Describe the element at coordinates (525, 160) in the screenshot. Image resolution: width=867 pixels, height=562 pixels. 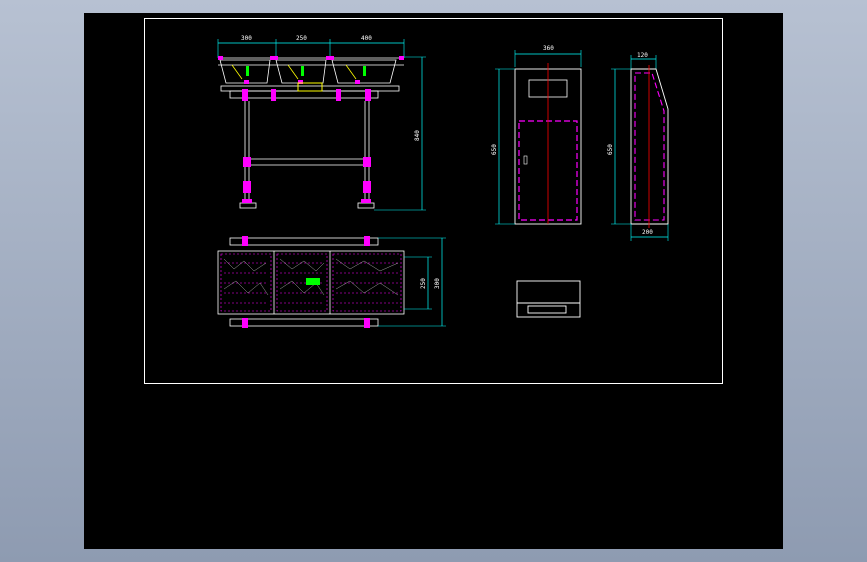
I see `cabinet-handle` at that location.